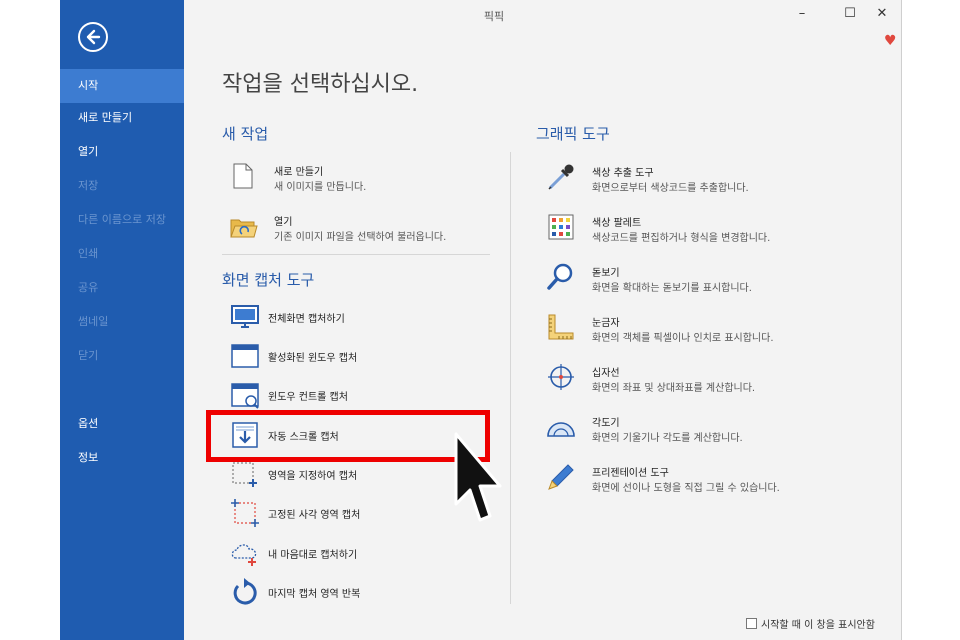 This screenshot has width=960, height=640. I want to click on item-desc: 화면으로부터 색상코드를 추출합니다., so click(670, 188).